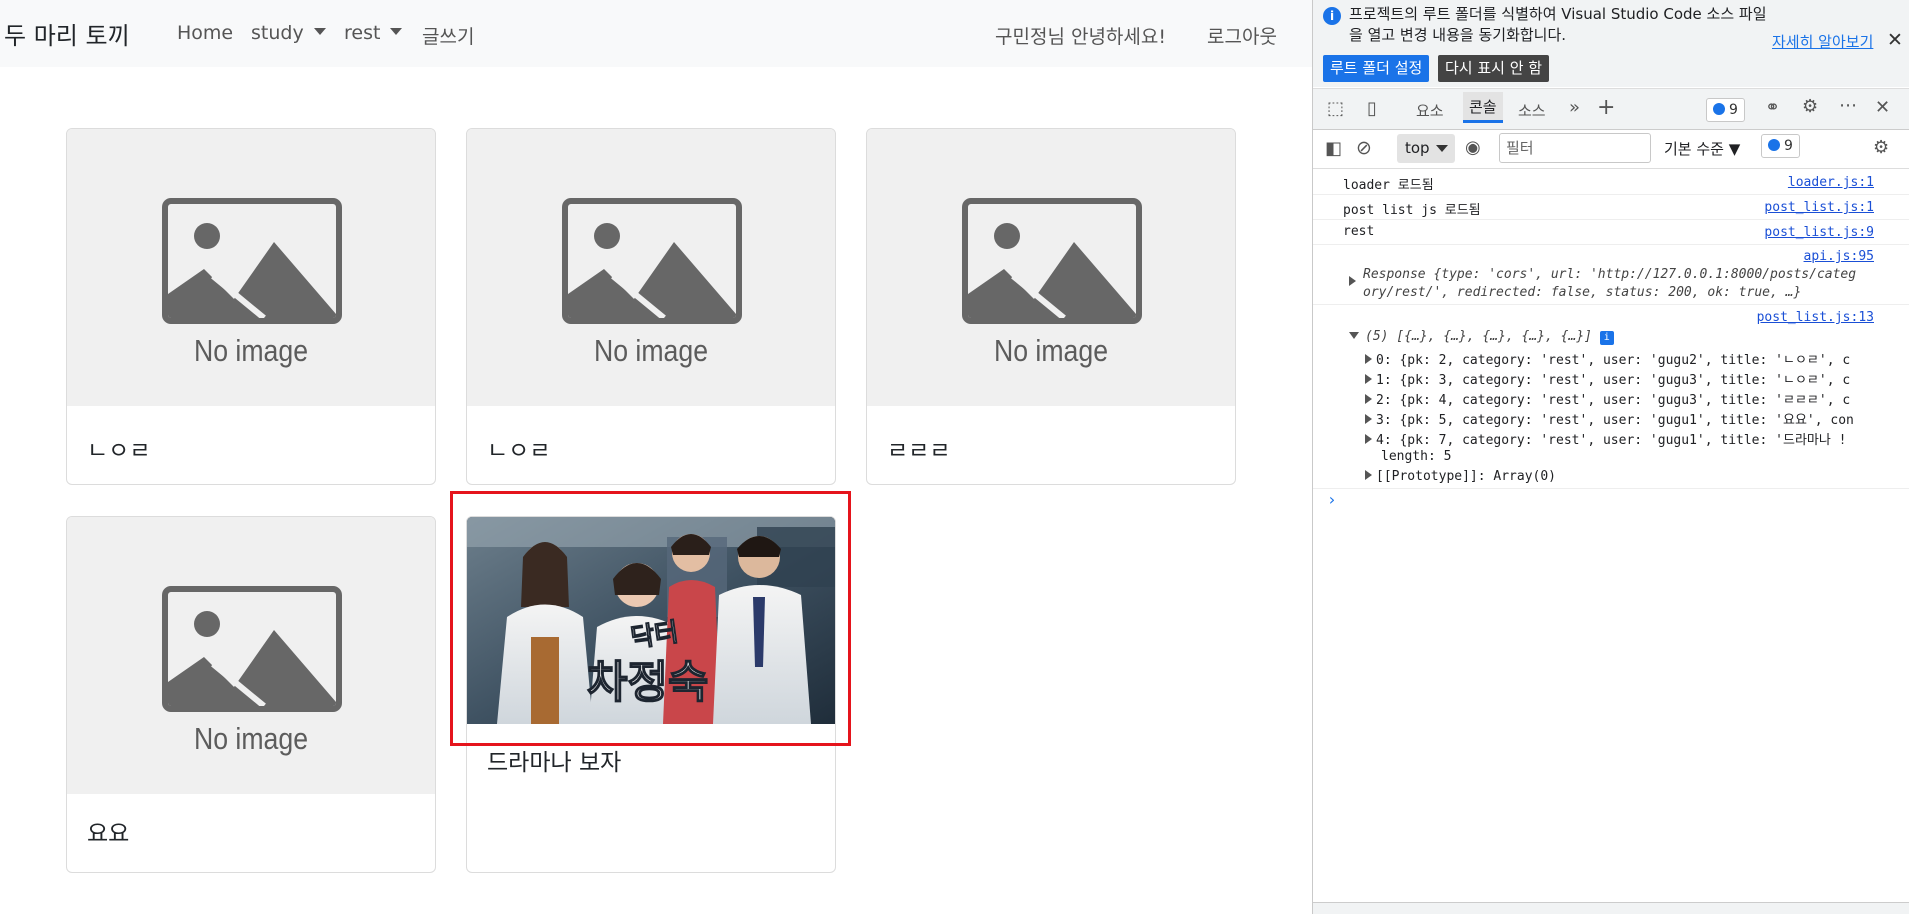 The height and width of the screenshot is (914, 1909). I want to click on nav-study-dropdown: study, so click(288, 33).